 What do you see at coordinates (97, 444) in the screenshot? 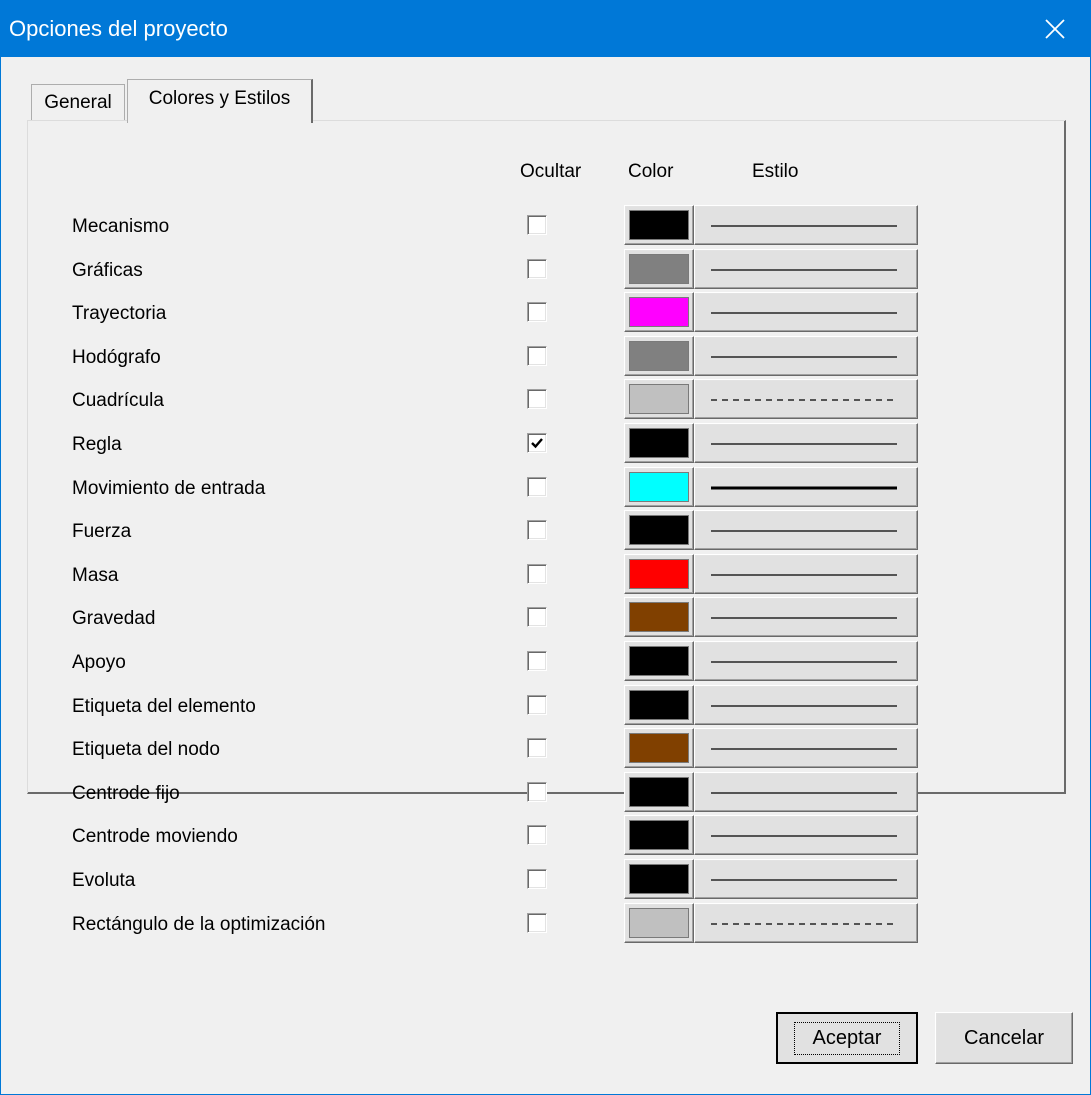
I see `row-label: Regla` at bounding box center [97, 444].